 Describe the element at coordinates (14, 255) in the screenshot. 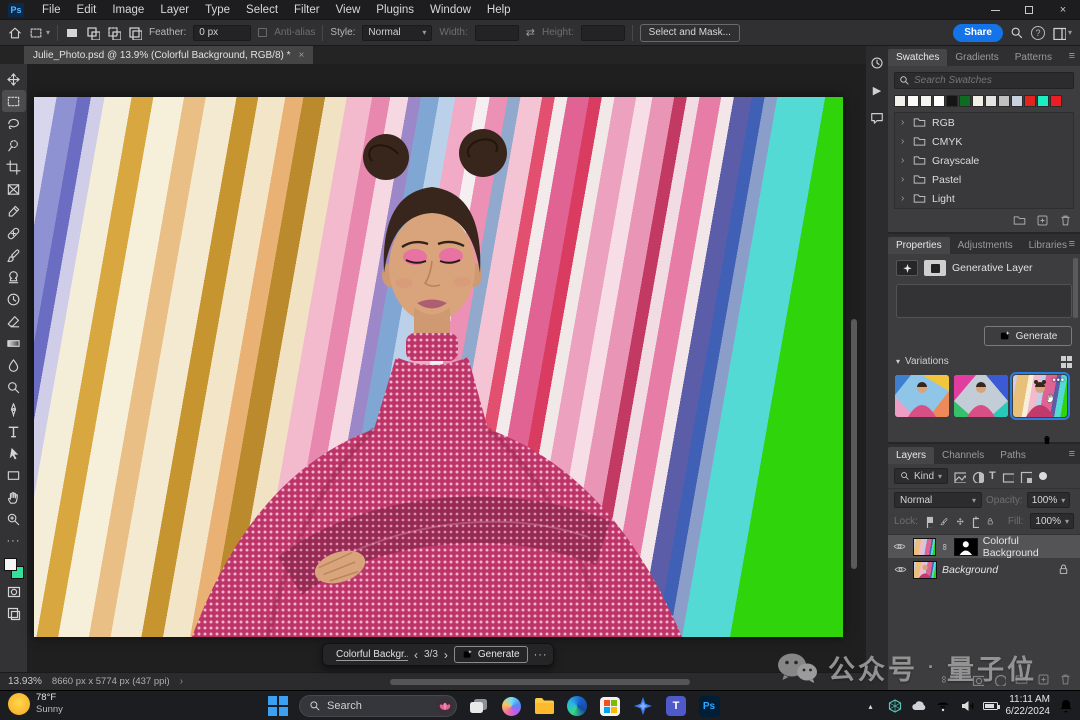

I see `brush-tool` at that location.